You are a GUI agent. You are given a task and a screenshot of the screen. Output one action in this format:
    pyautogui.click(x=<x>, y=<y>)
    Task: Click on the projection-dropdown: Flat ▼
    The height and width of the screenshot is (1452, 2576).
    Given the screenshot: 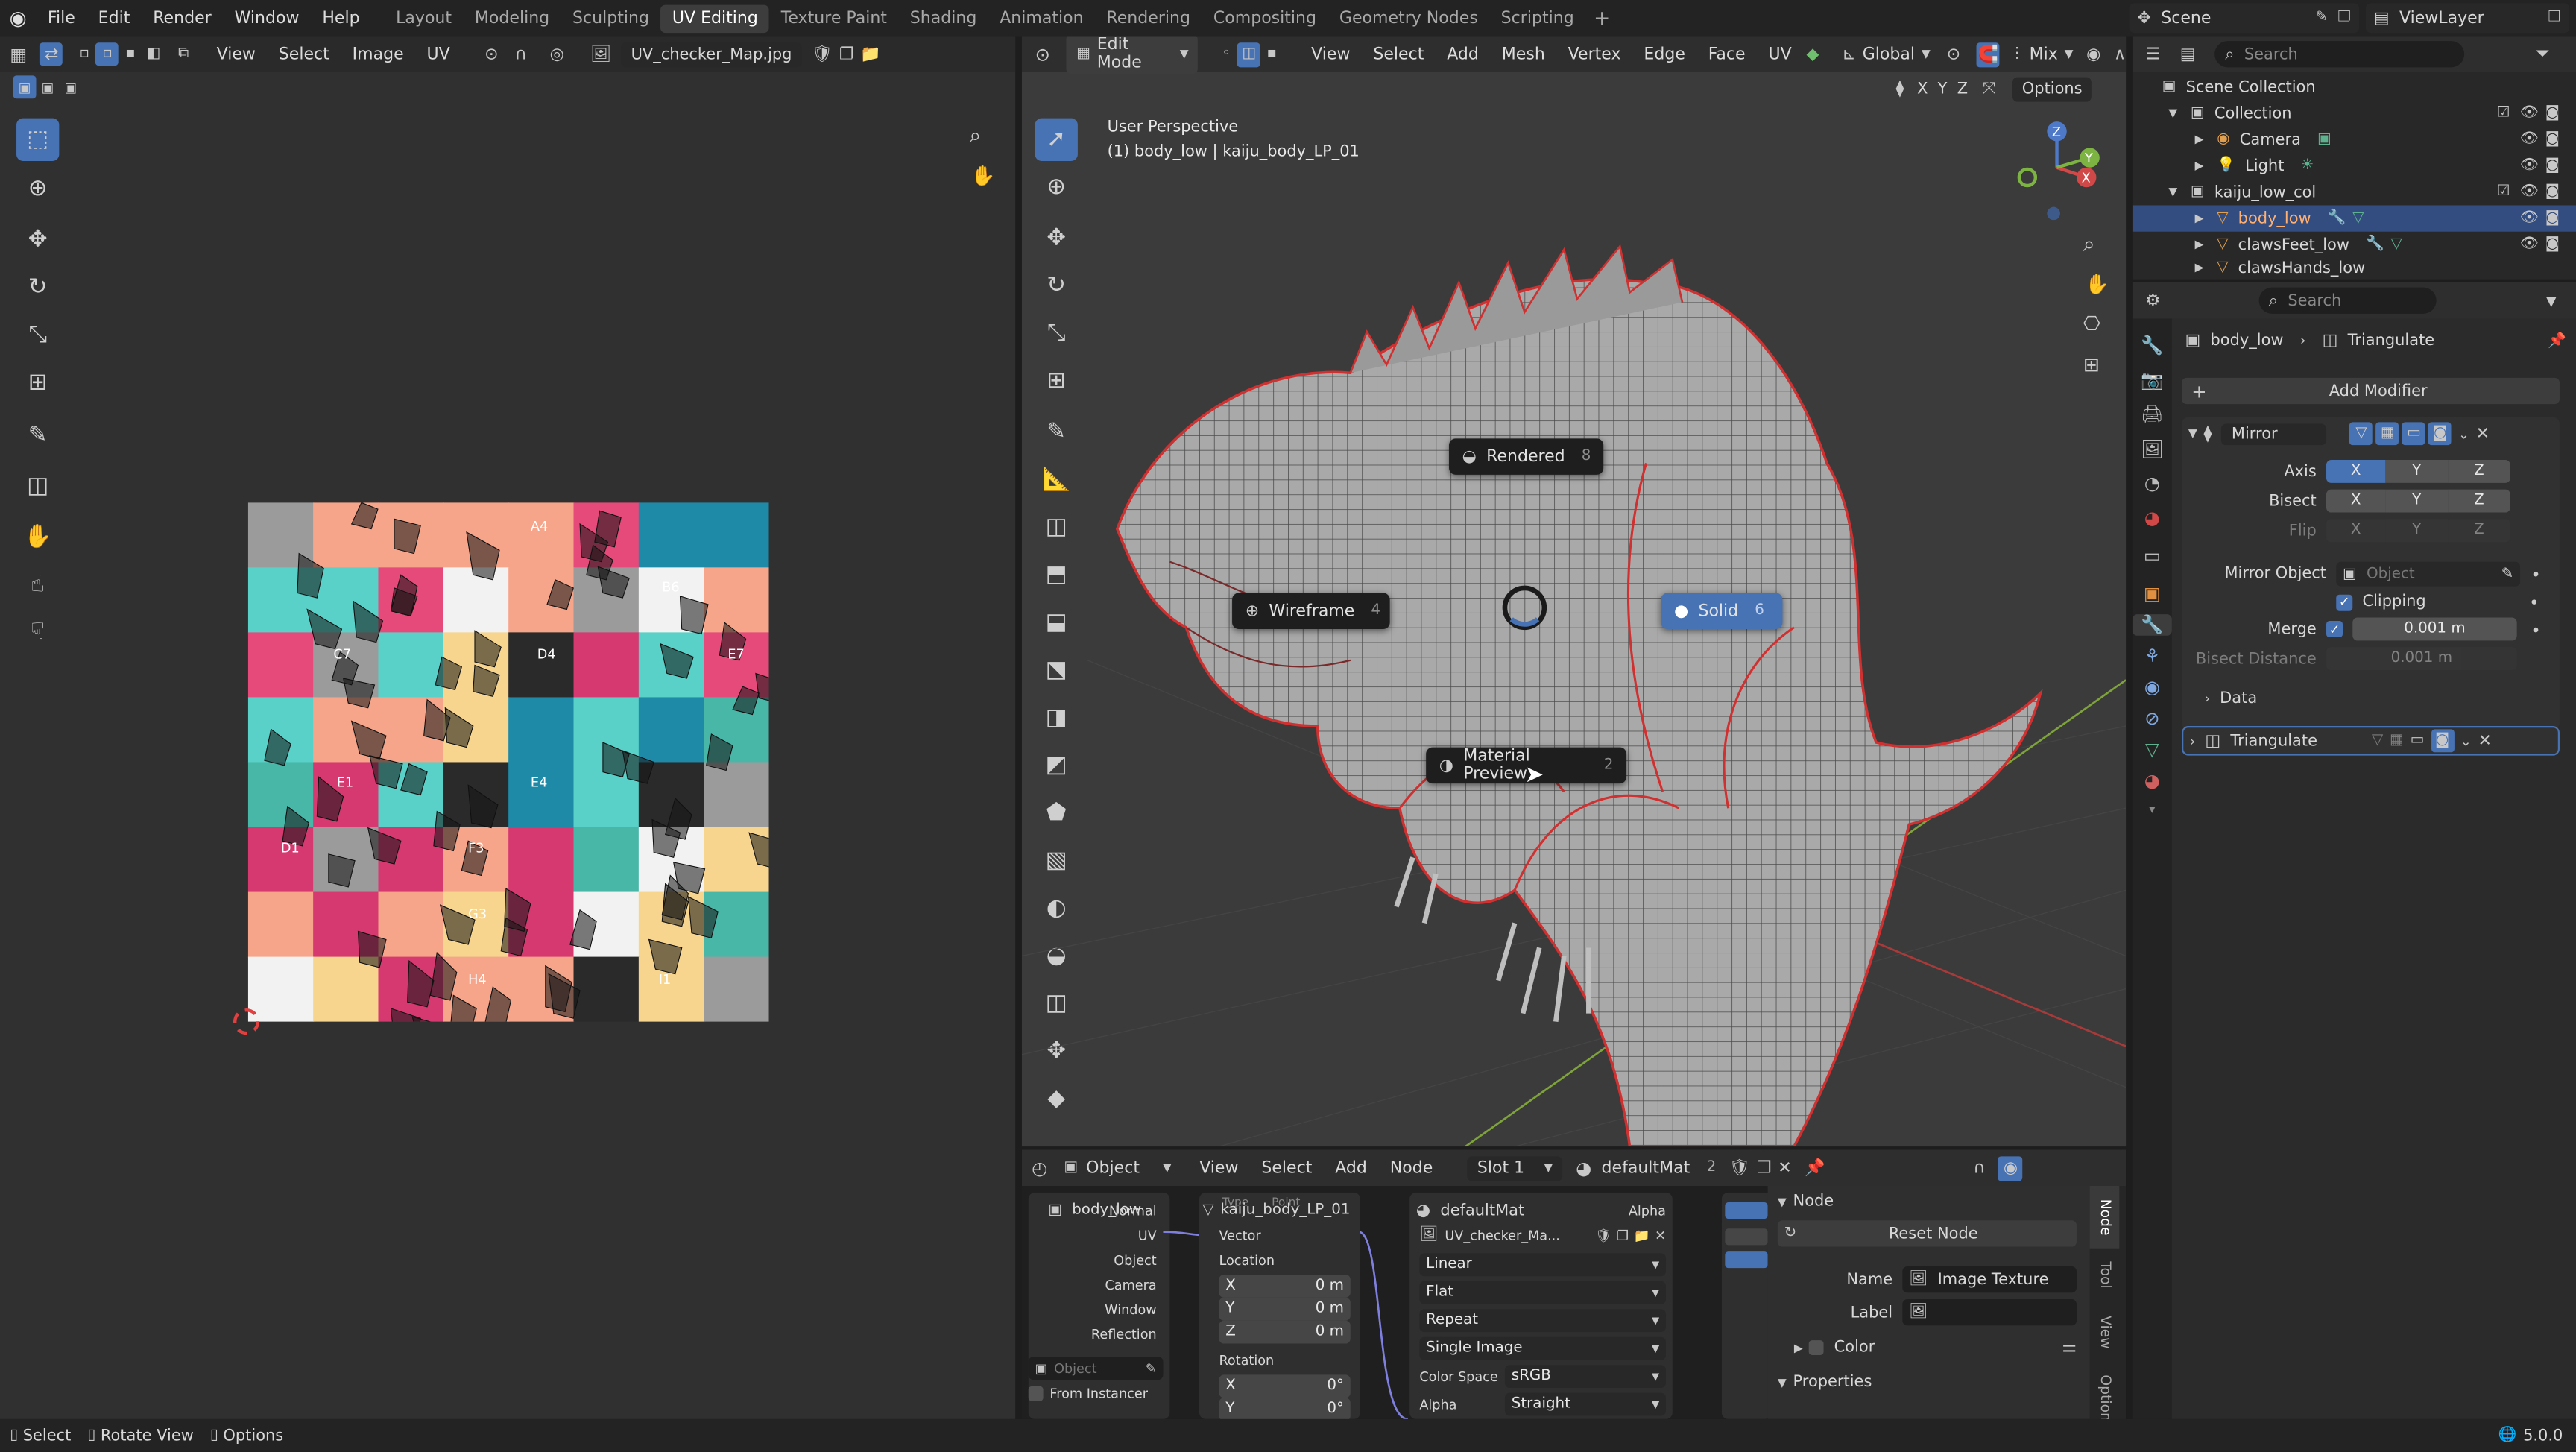 What is the action you would take?
    pyautogui.click(x=1542, y=1292)
    